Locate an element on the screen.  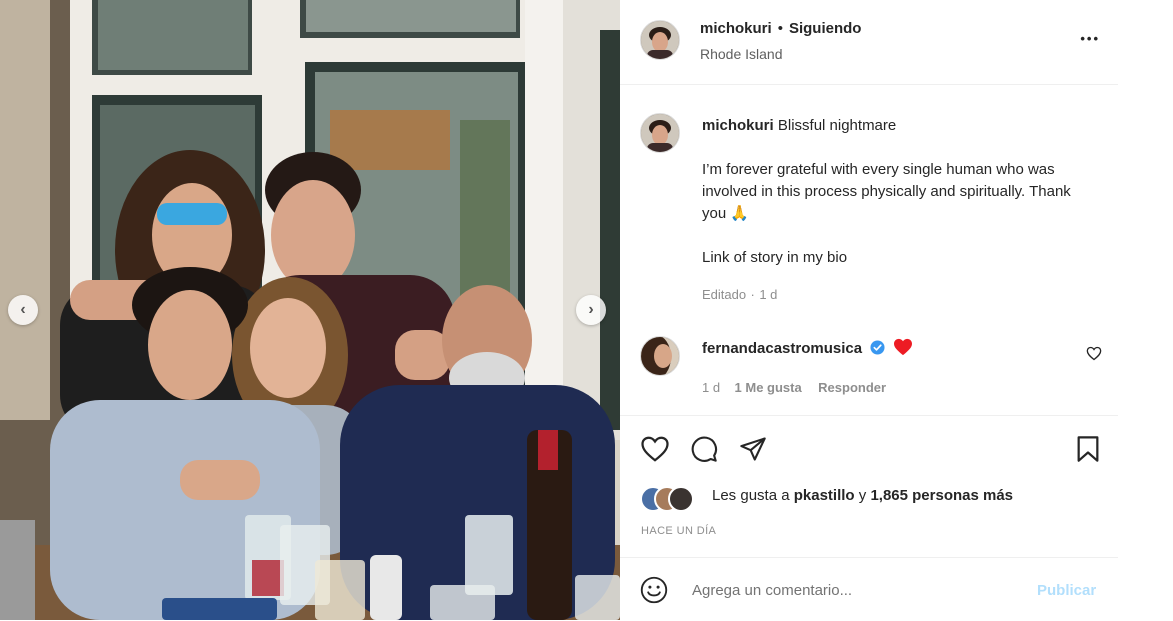
comment-bubble-icon is located at coordinates (704, 449).